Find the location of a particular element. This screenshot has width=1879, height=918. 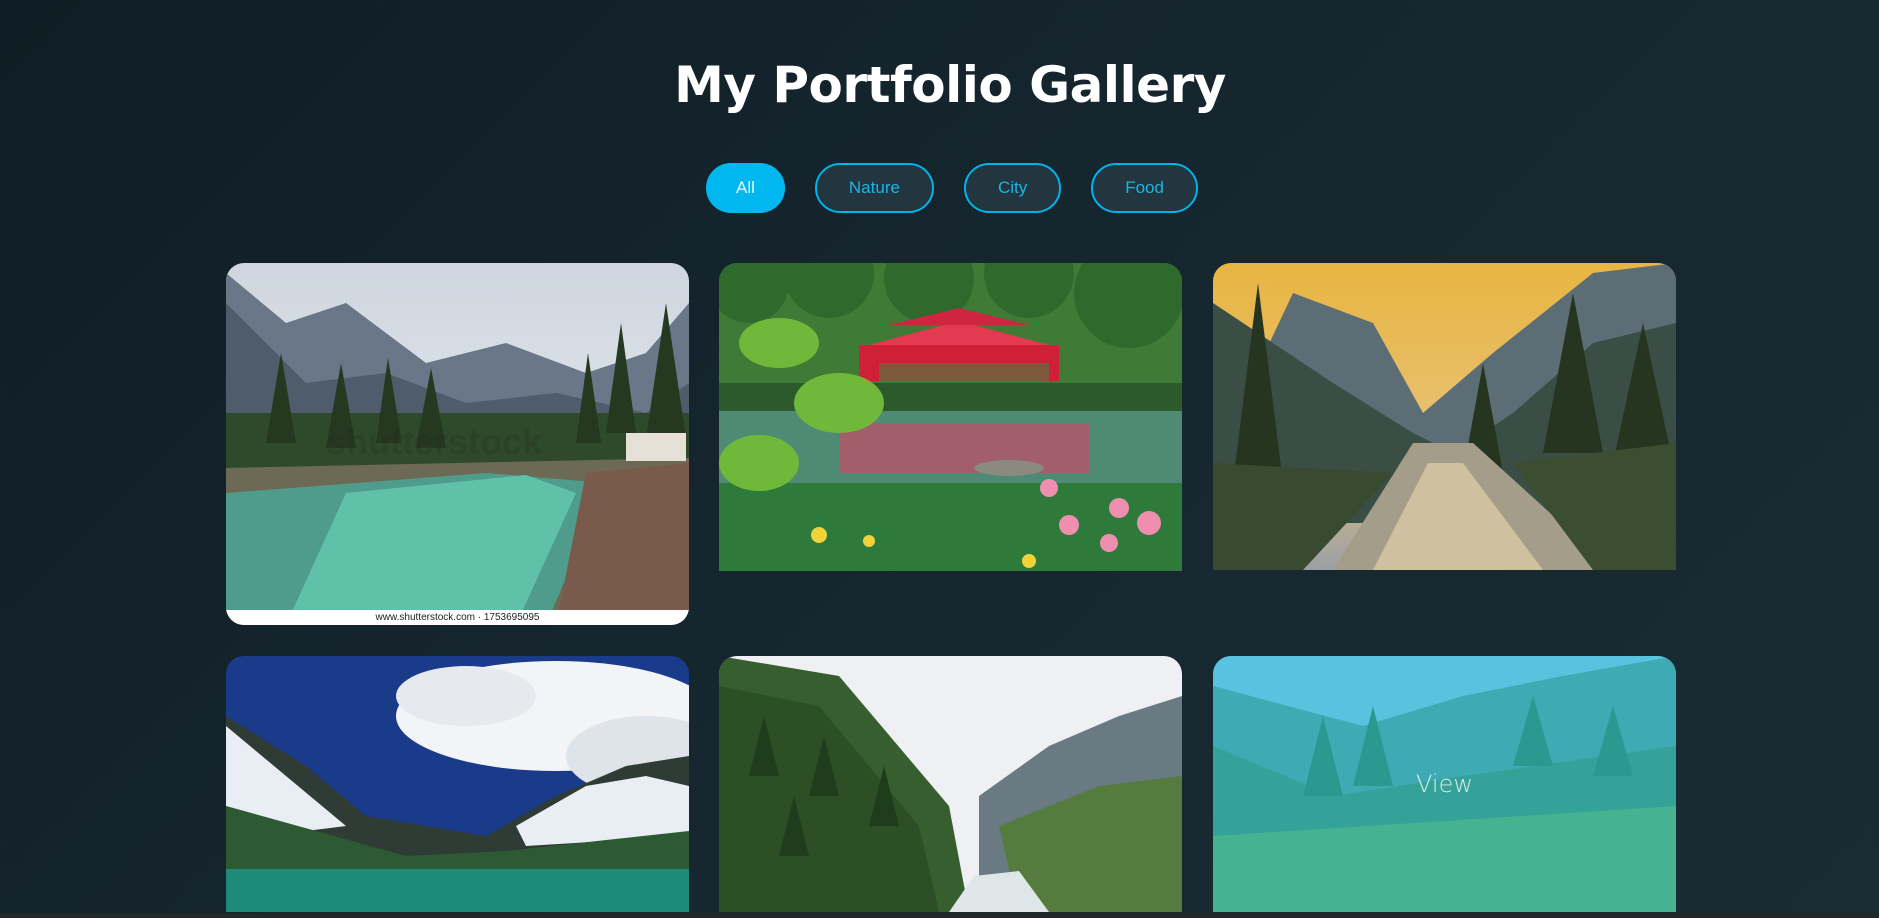

view-label: View is located at coordinates (1444, 784).